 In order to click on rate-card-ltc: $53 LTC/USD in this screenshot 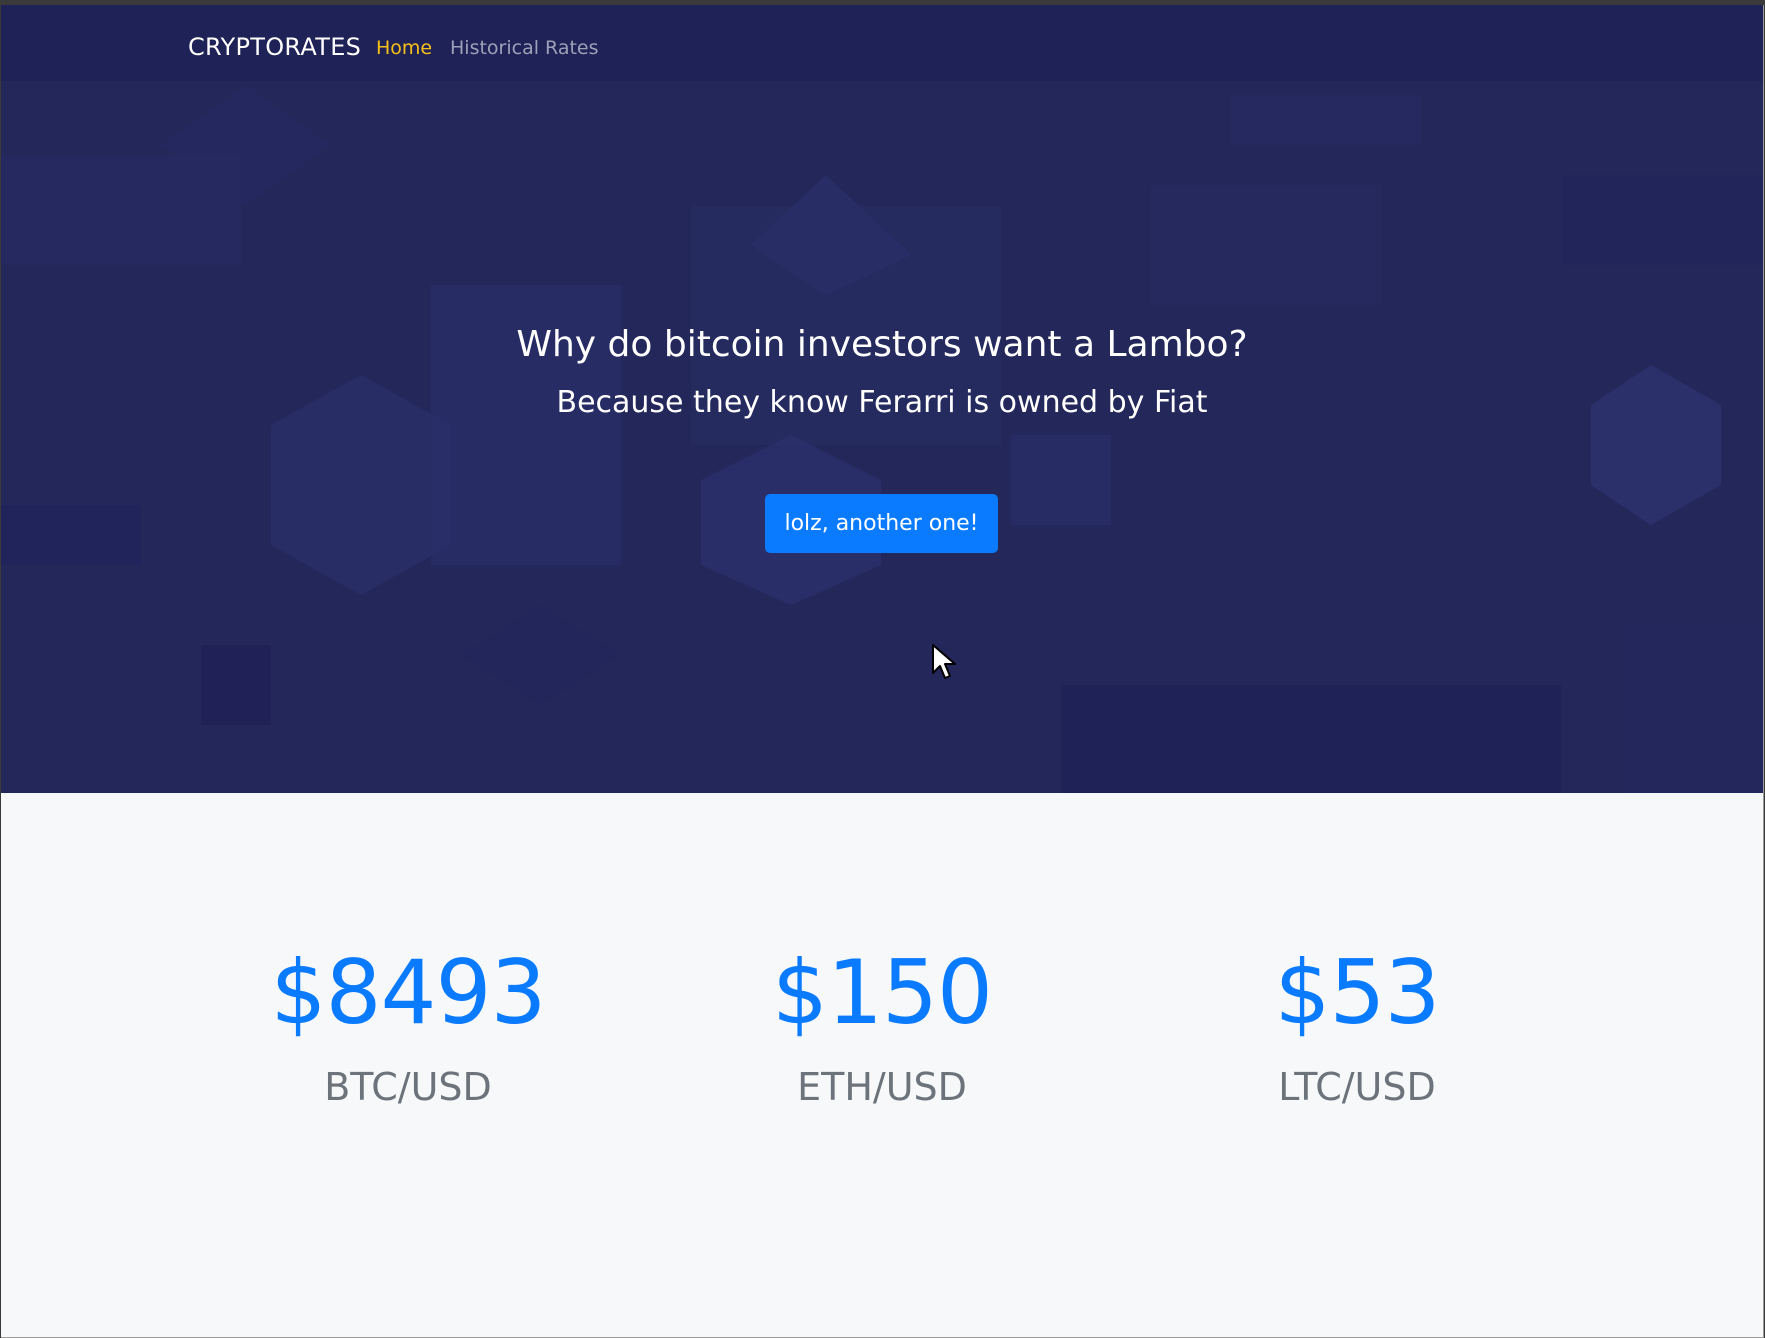, I will do `click(1357, 1025)`.